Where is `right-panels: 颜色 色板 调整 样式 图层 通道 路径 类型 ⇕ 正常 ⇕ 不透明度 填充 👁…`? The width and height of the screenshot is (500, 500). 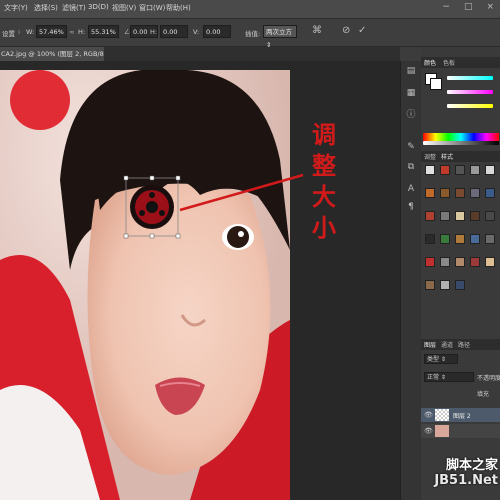 right-panels: 颜色 色板 调整 样式 图层 通道 路径 类型 ⇕ 正常 ⇕ 不透明度 填充 👁… is located at coordinates (460, 273).